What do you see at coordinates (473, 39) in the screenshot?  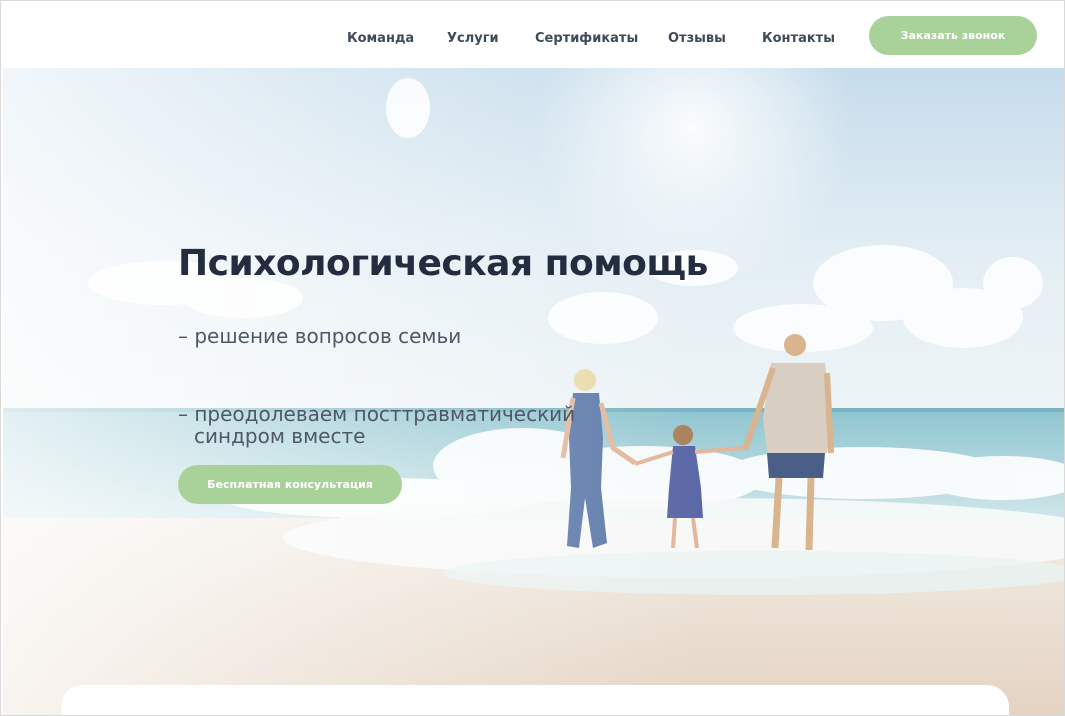 I see `nav-link-services: Услуги` at bounding box center [473, 39].